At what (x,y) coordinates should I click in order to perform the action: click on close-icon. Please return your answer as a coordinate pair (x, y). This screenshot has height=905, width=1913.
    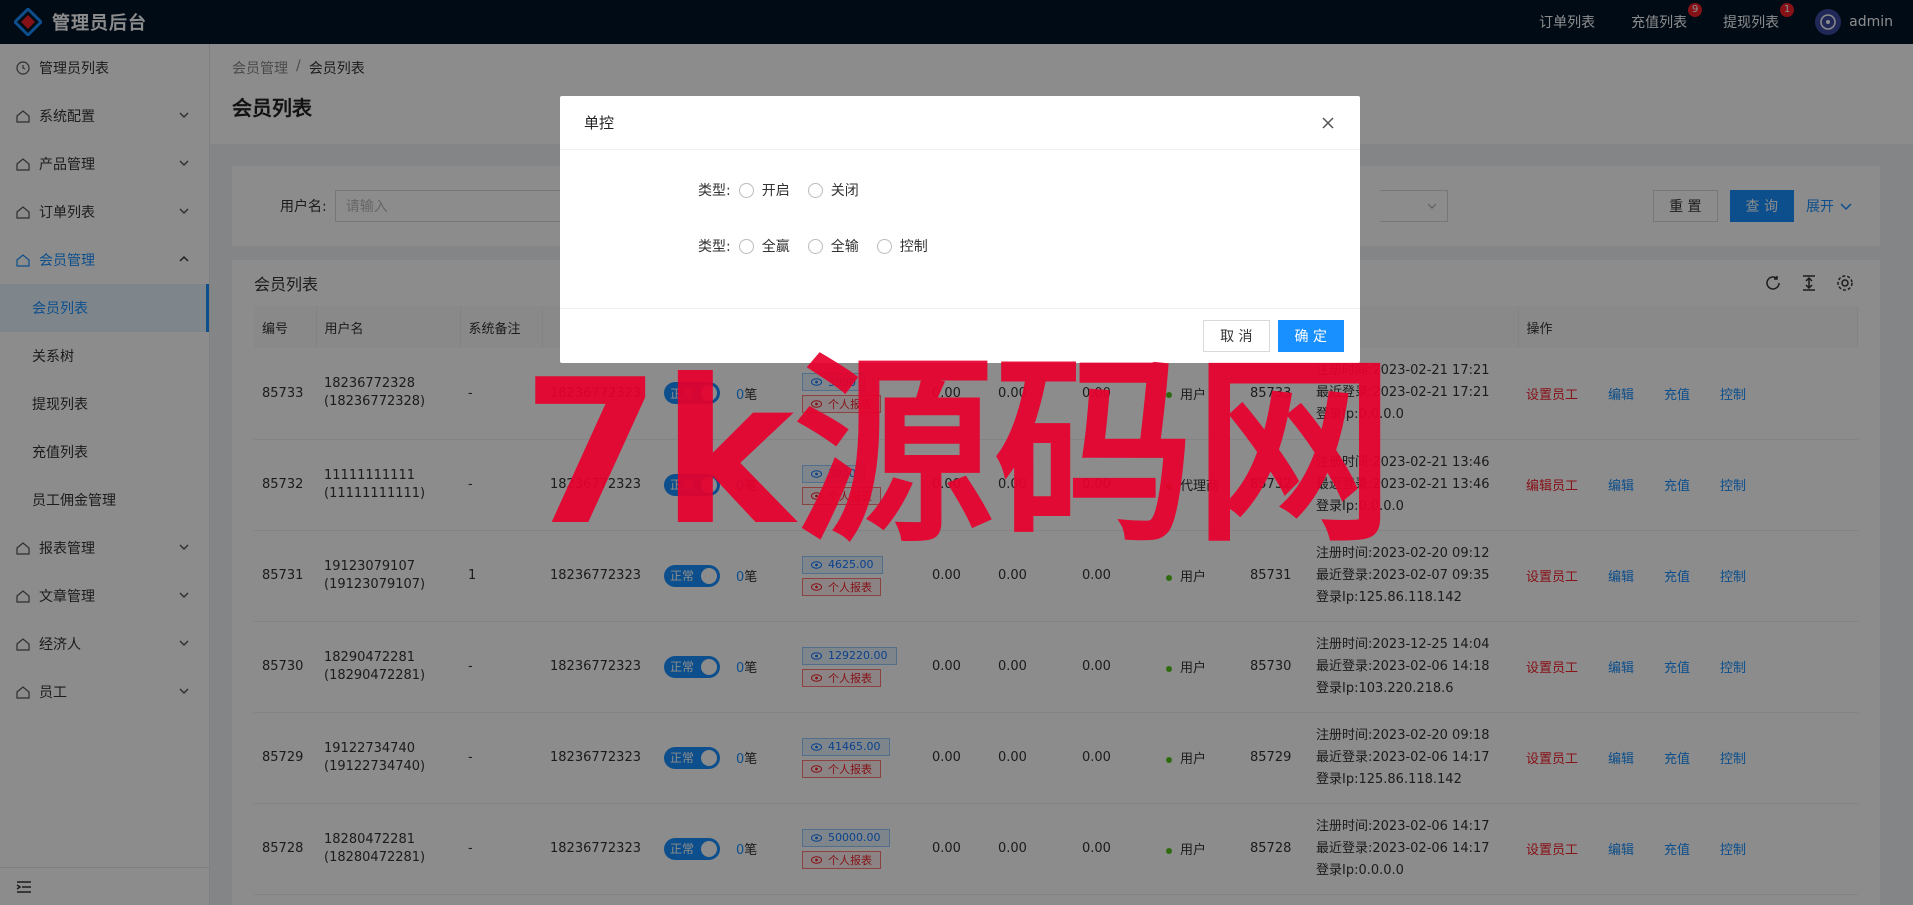
    Looking at the image, I should click on (1328, 123).